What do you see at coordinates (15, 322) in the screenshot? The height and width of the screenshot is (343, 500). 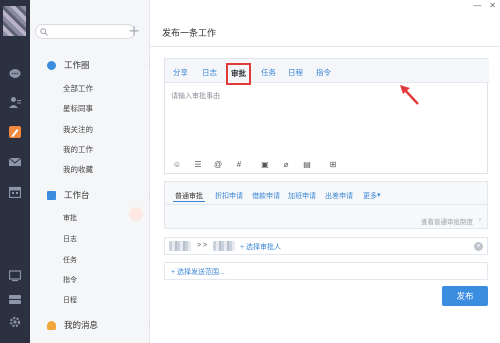 I see `settings-icon` at bounding box center [15, 322].